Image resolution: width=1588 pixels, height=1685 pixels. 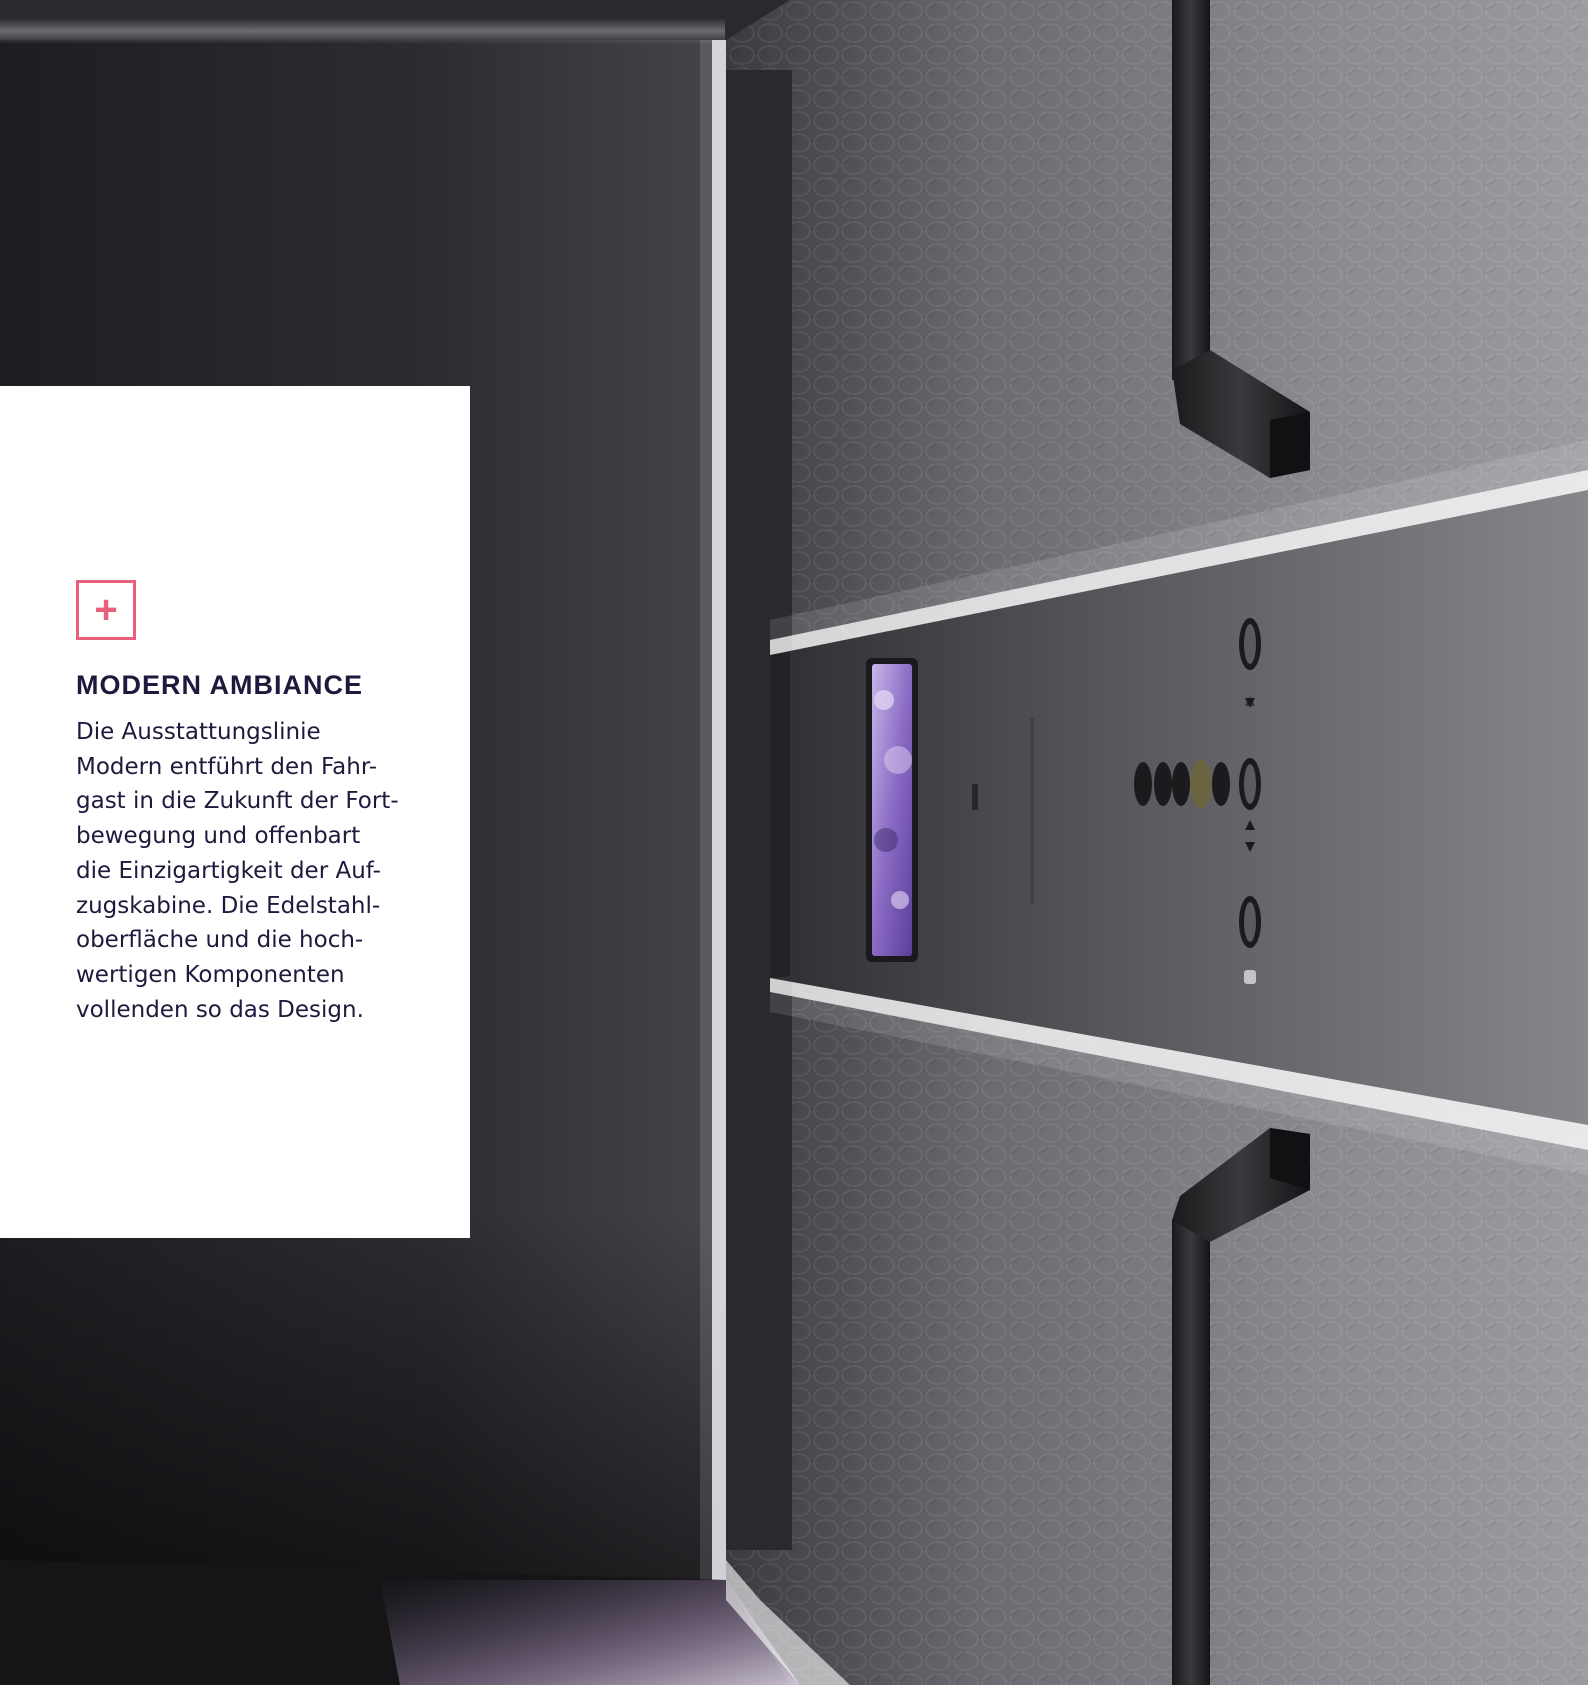 I want to click on card-body-line: zugskabine. Die Edelstahl-, so click(x=228, y=905).